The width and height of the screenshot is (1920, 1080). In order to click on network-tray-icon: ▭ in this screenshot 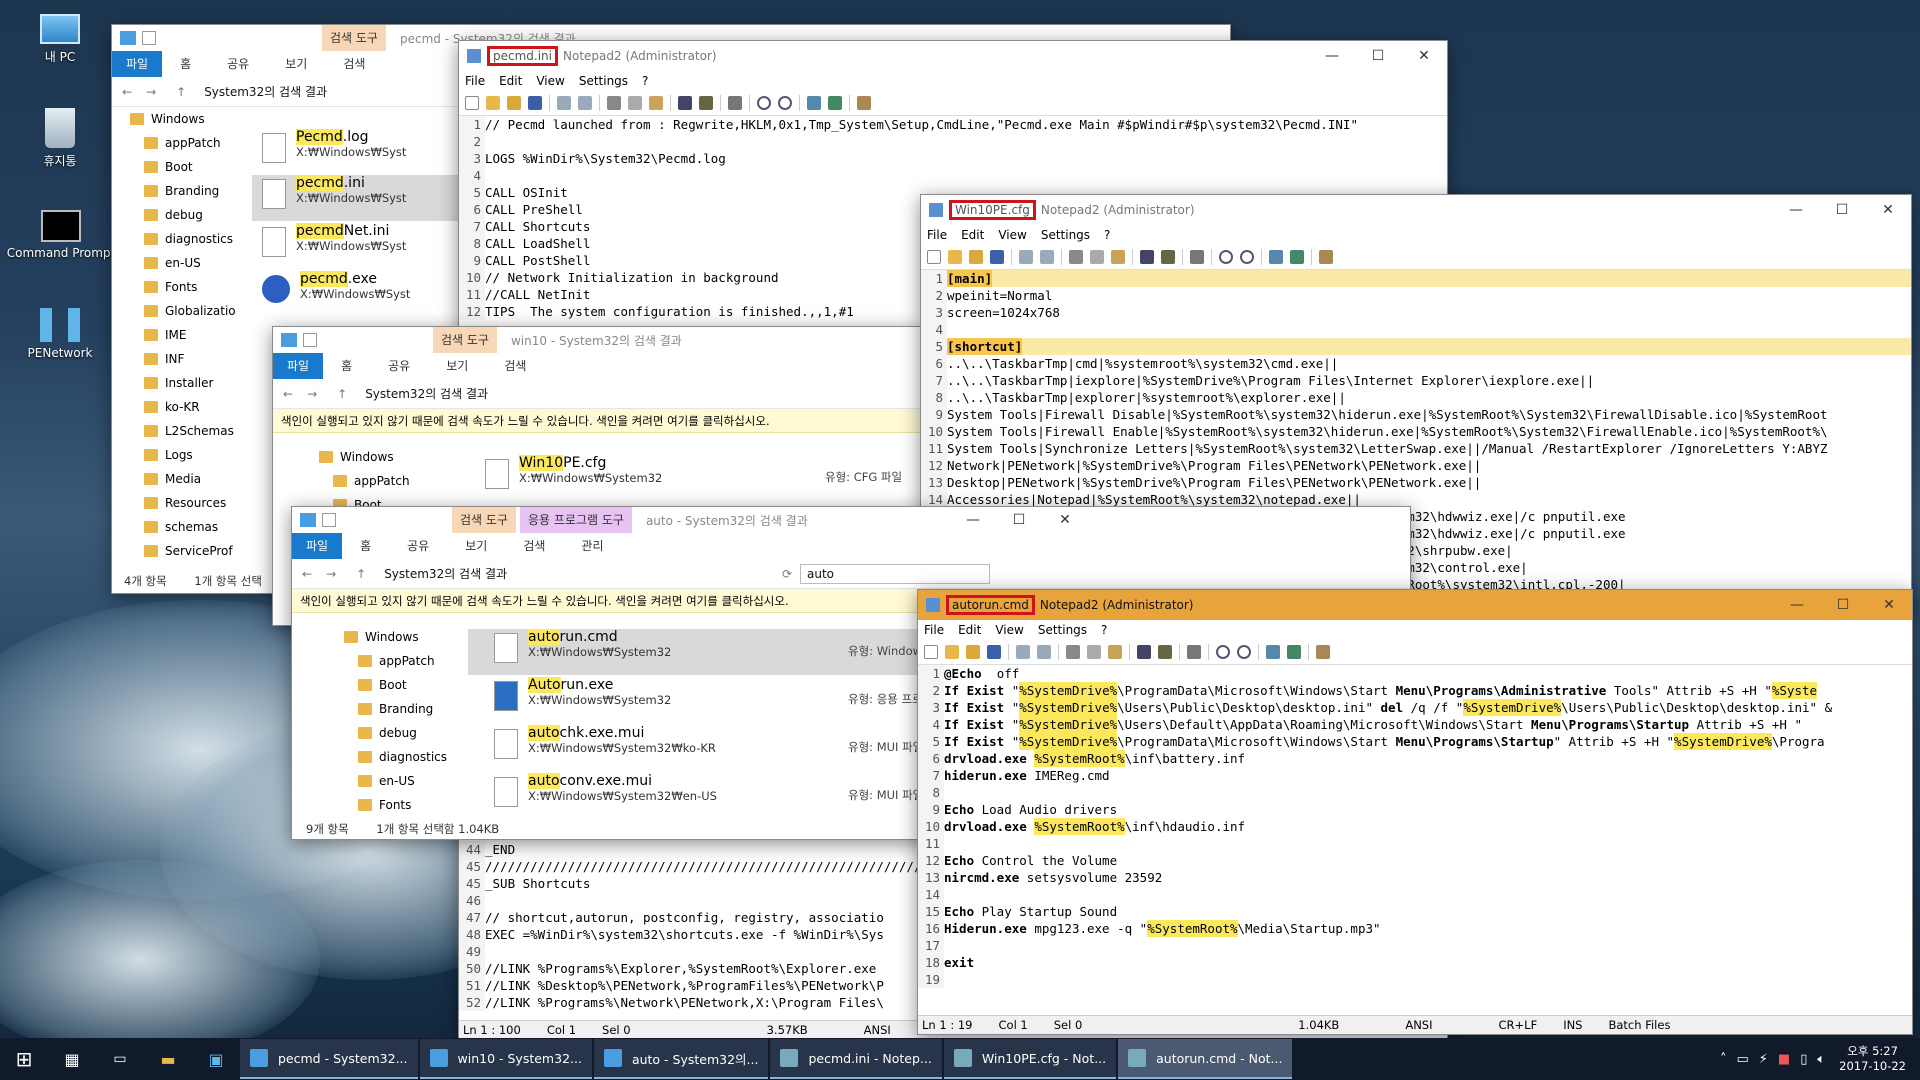, I will do `click(1742, 1059)`.